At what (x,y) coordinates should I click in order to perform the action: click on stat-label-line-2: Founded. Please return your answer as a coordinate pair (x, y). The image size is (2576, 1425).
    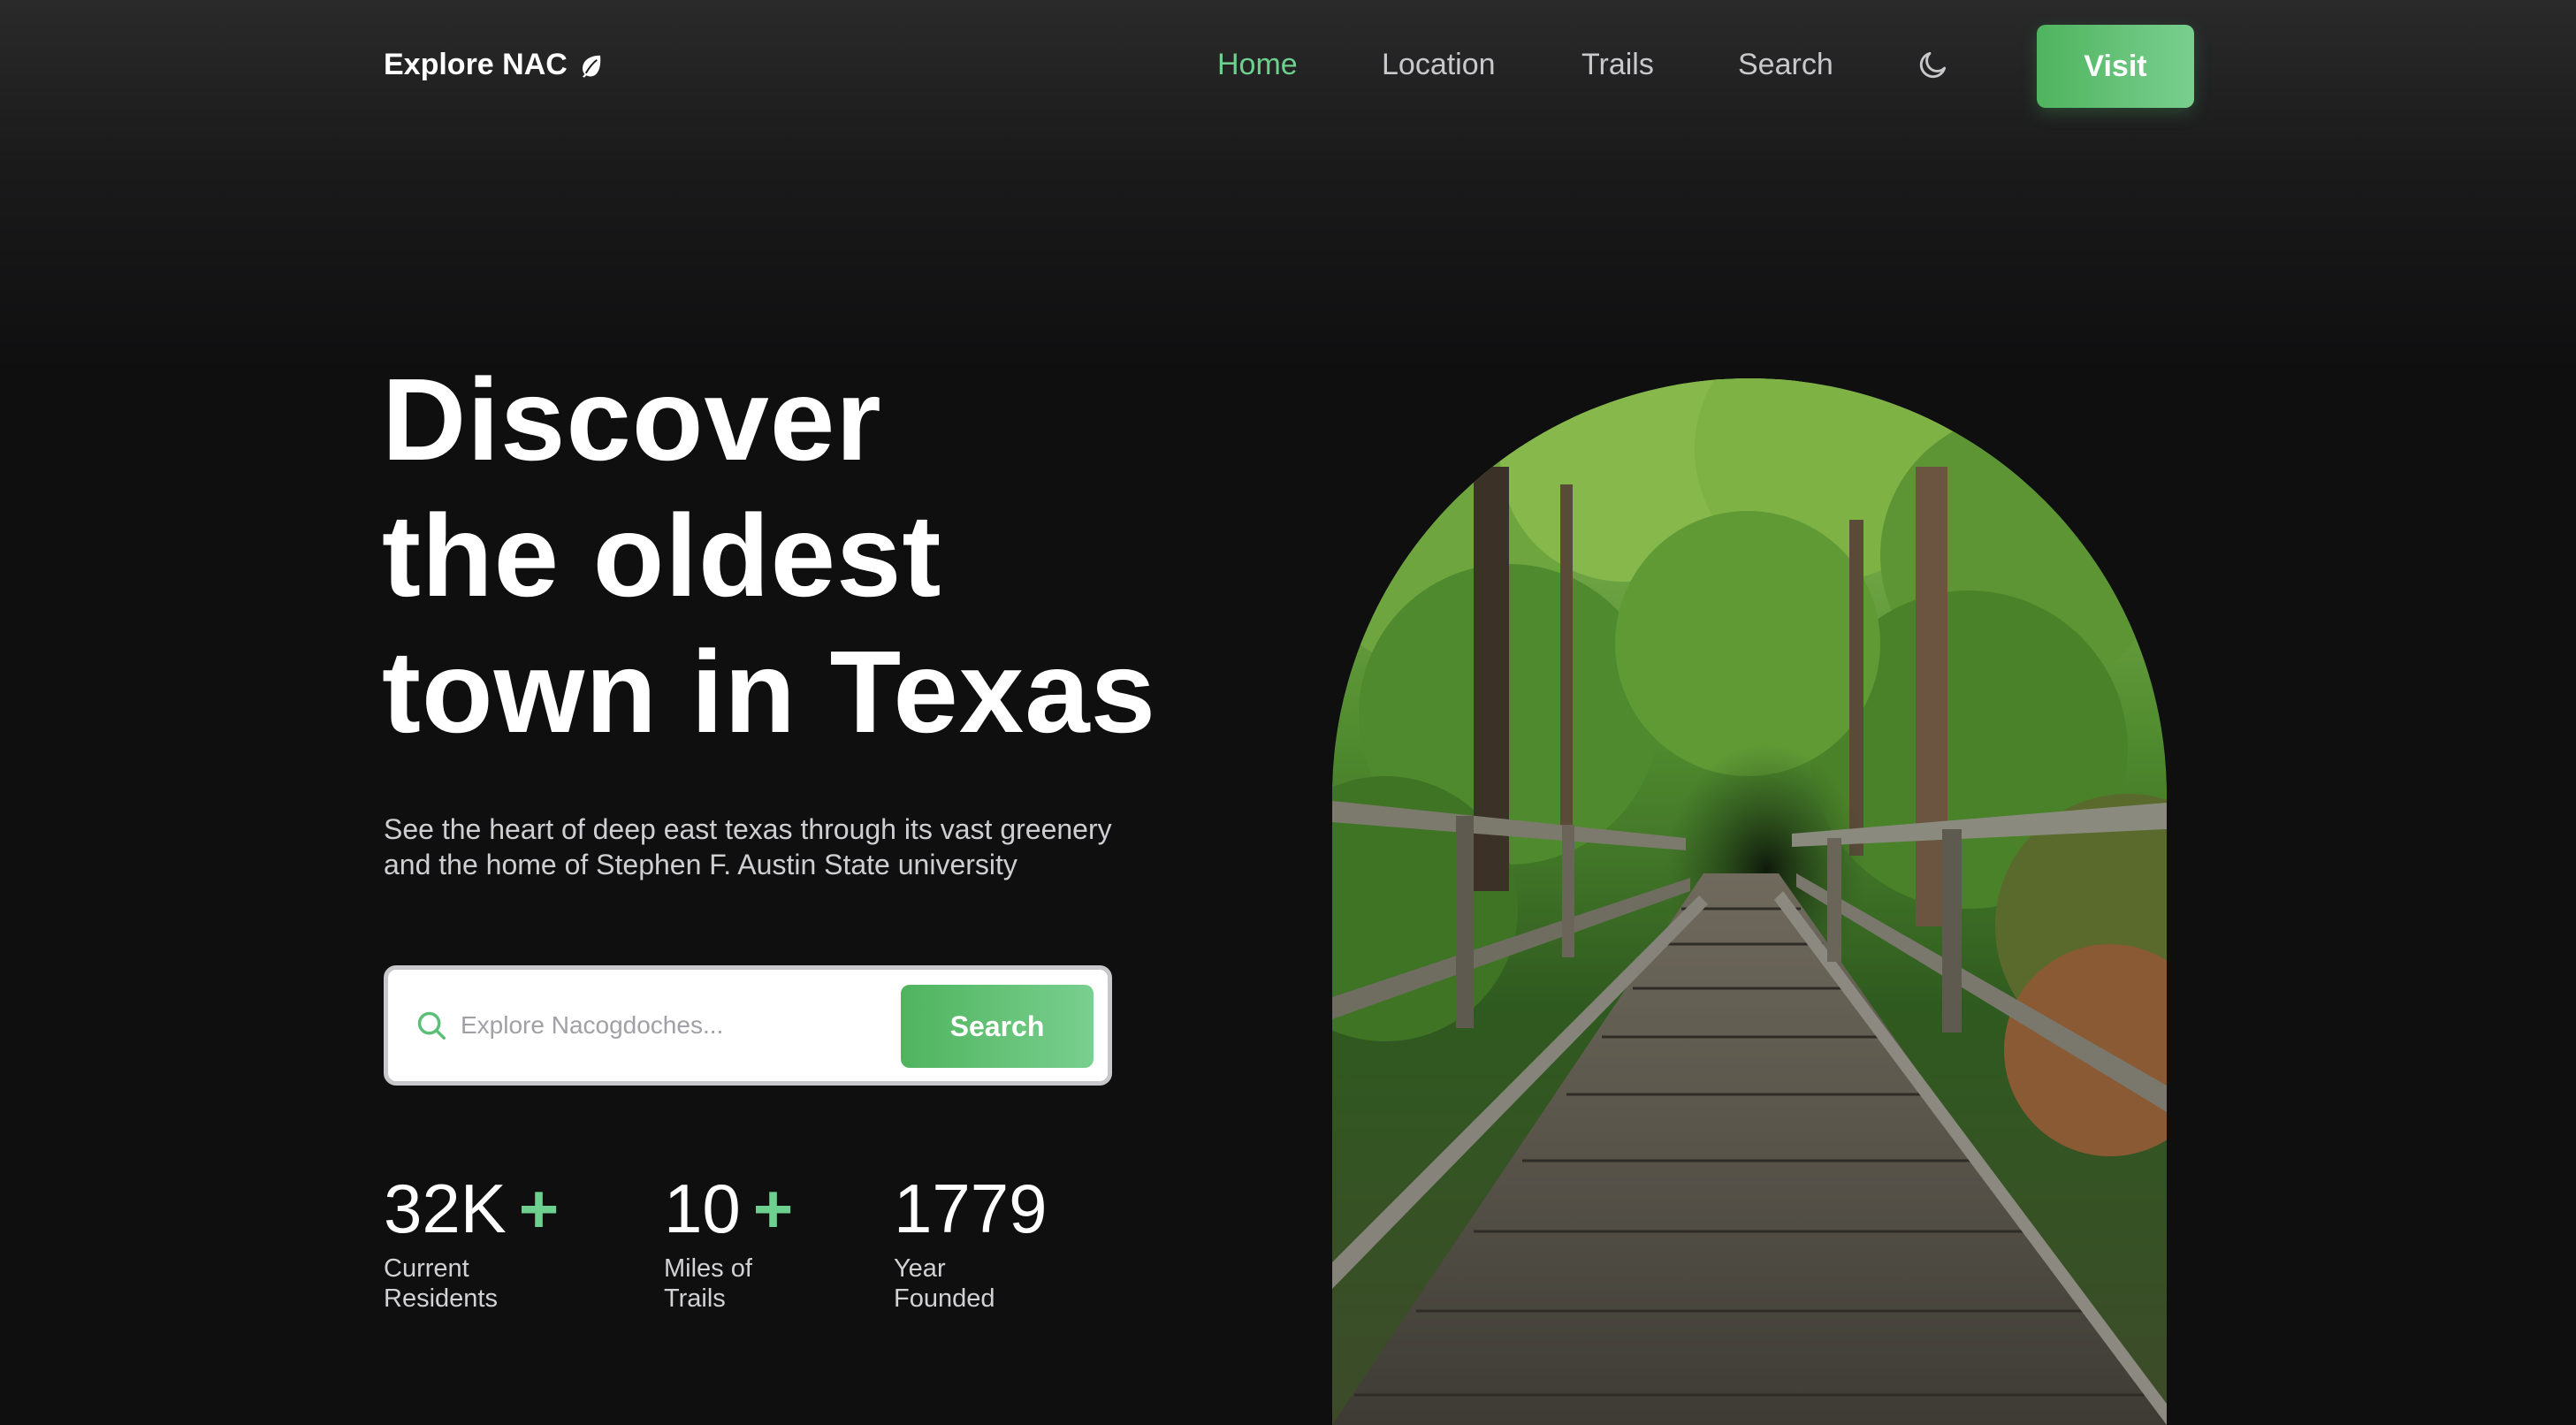
    Looking at the image, I should click on (944, 1299).